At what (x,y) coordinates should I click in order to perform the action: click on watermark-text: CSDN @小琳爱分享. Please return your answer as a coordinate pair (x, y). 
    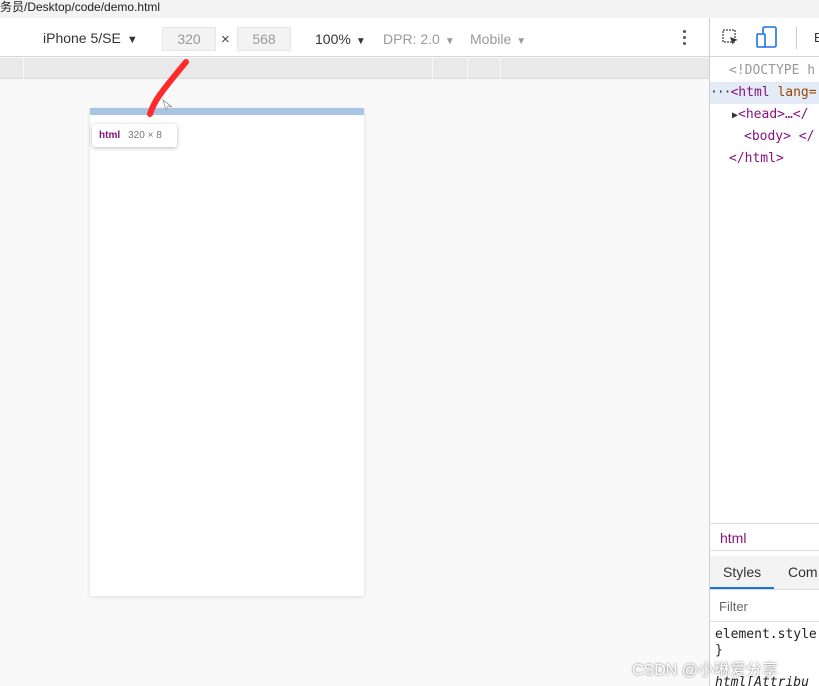
    Looking at the image, I should click on (705, 670).